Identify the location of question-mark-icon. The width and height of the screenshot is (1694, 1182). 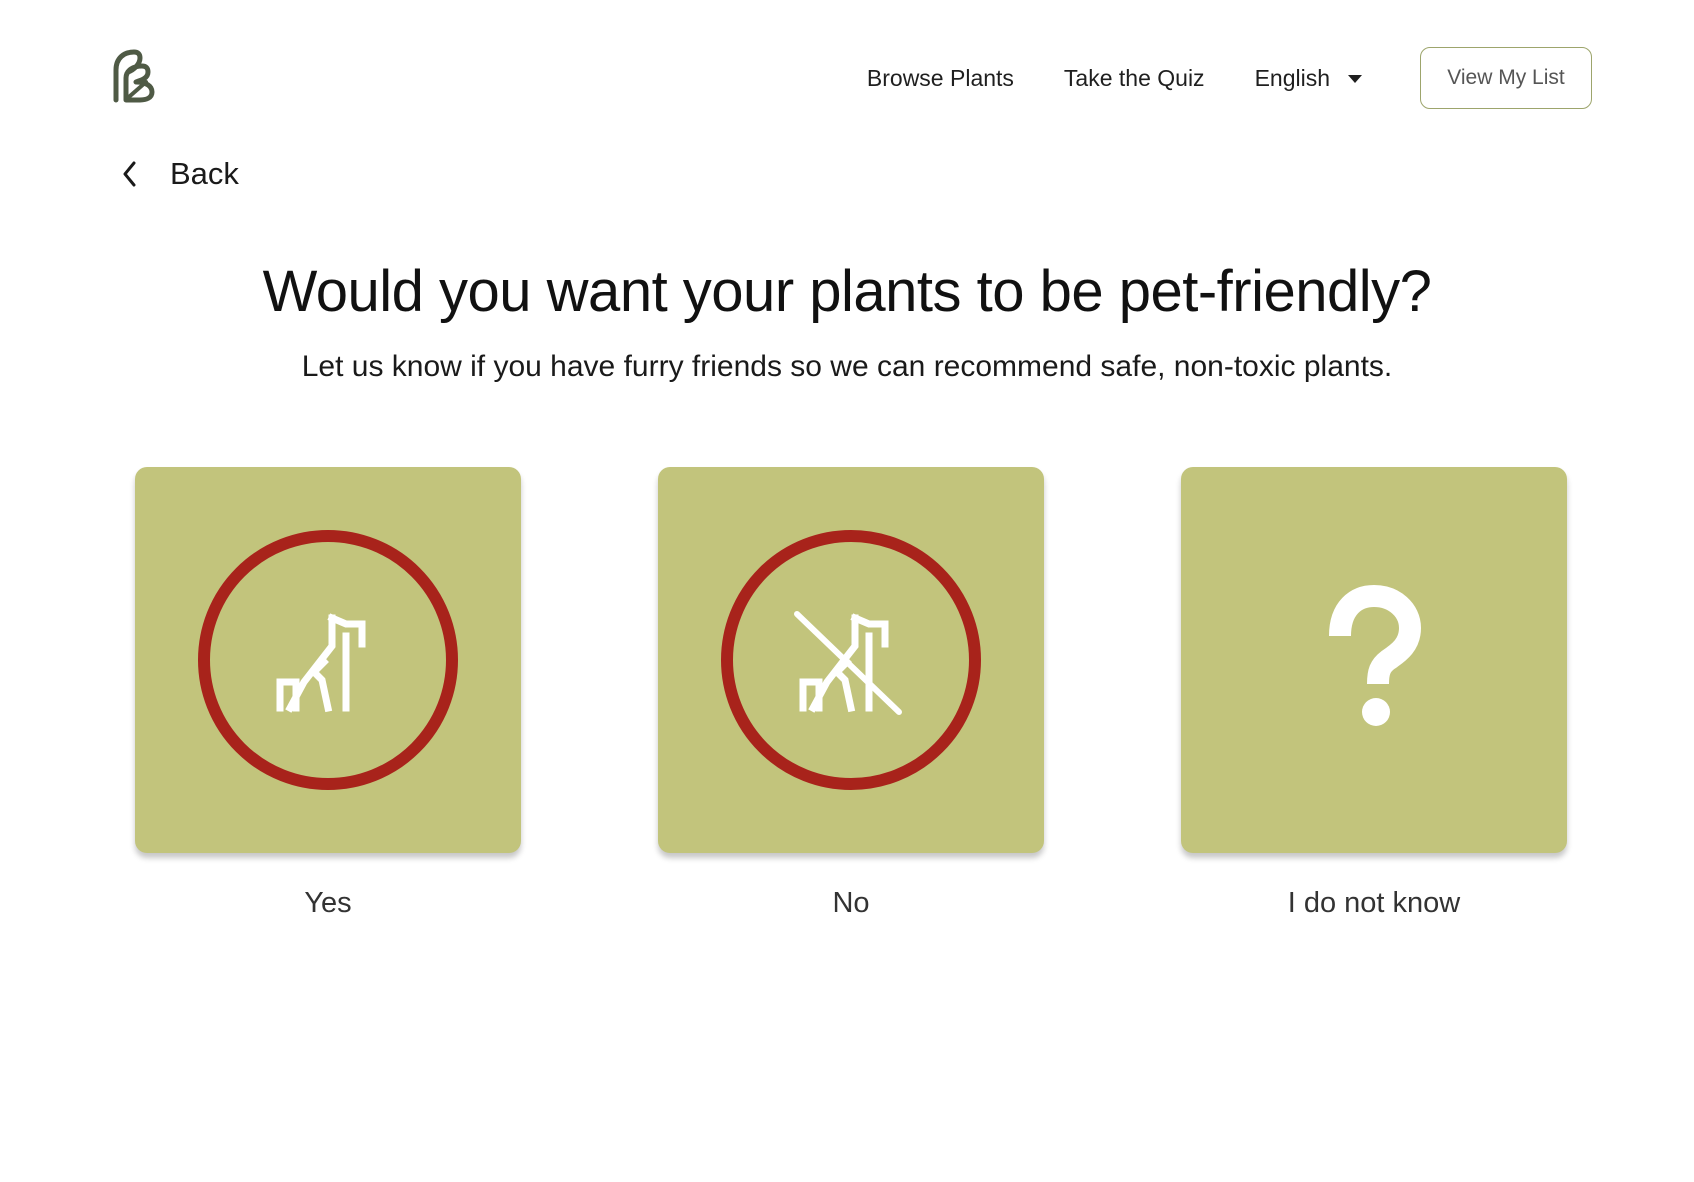
(1375, 655).